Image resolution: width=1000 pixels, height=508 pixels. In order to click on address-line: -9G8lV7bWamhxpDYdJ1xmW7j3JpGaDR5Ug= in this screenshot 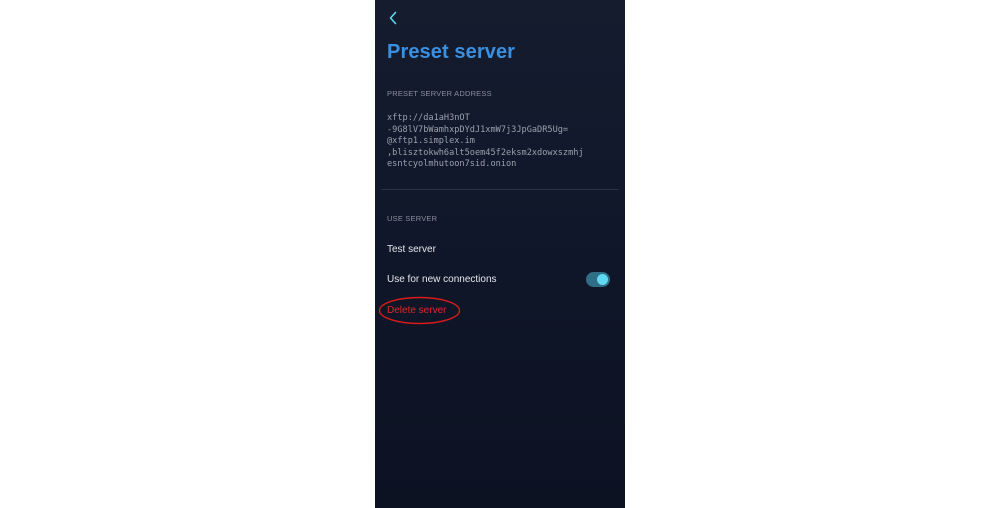, I will do `click(478, 129)`.